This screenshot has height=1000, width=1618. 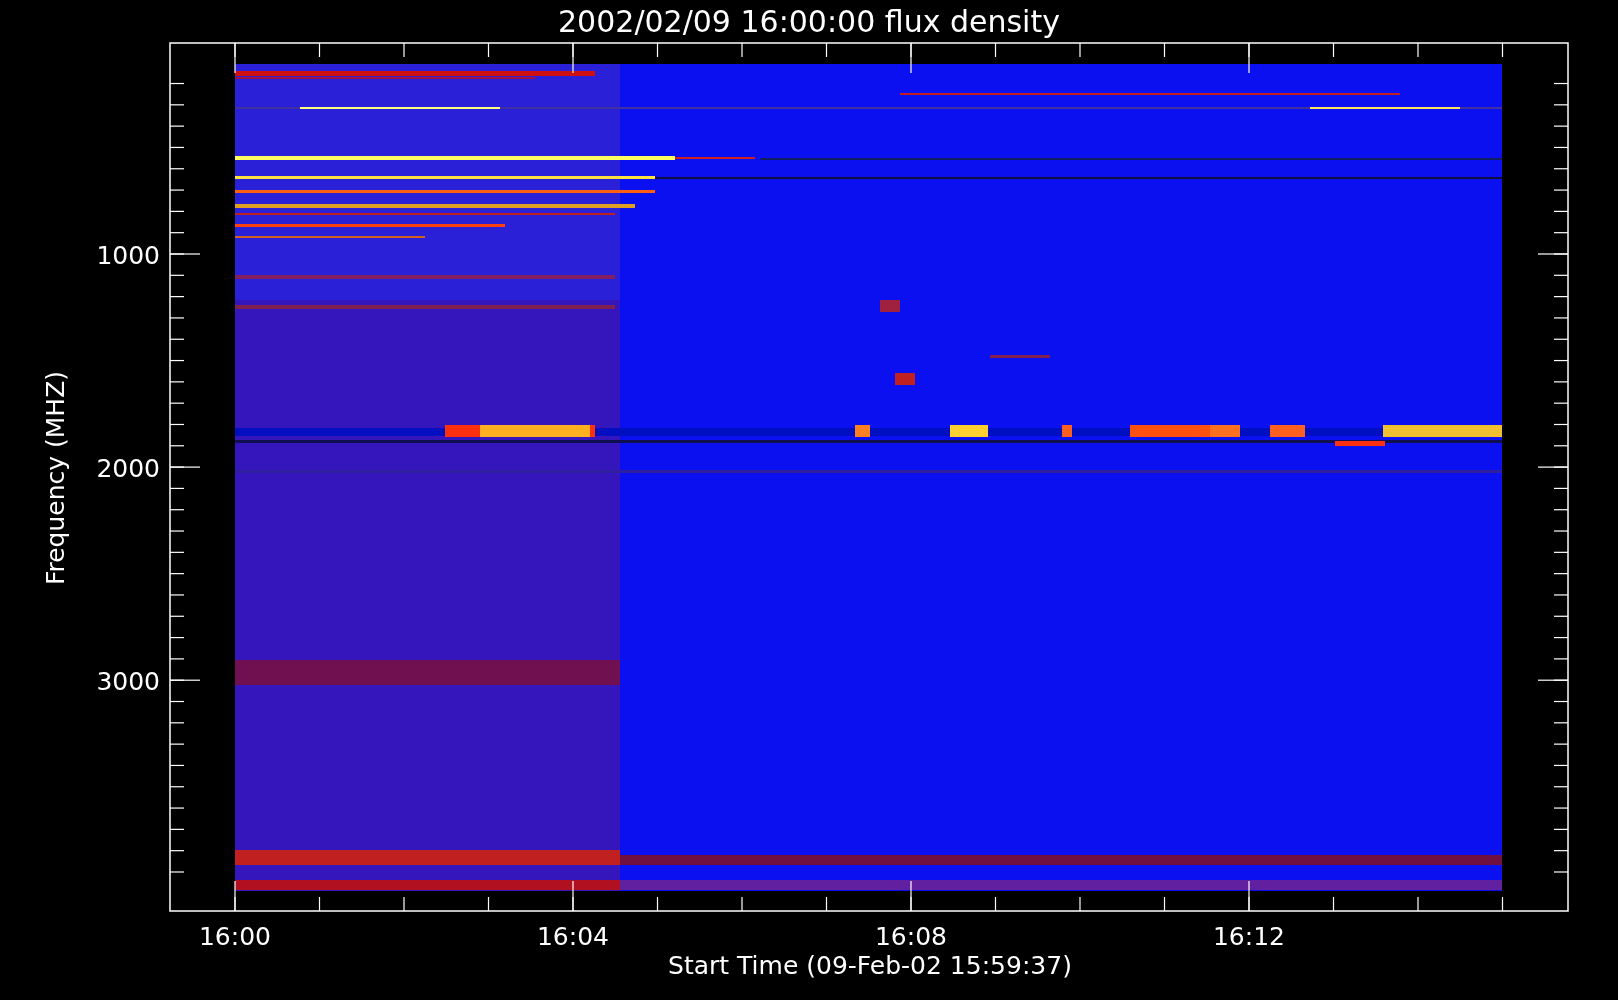 What do you see at coordinates (573, 936) in the screenshot?
I see `x-tick-label: 16:04` at bounding box center [573, 936].